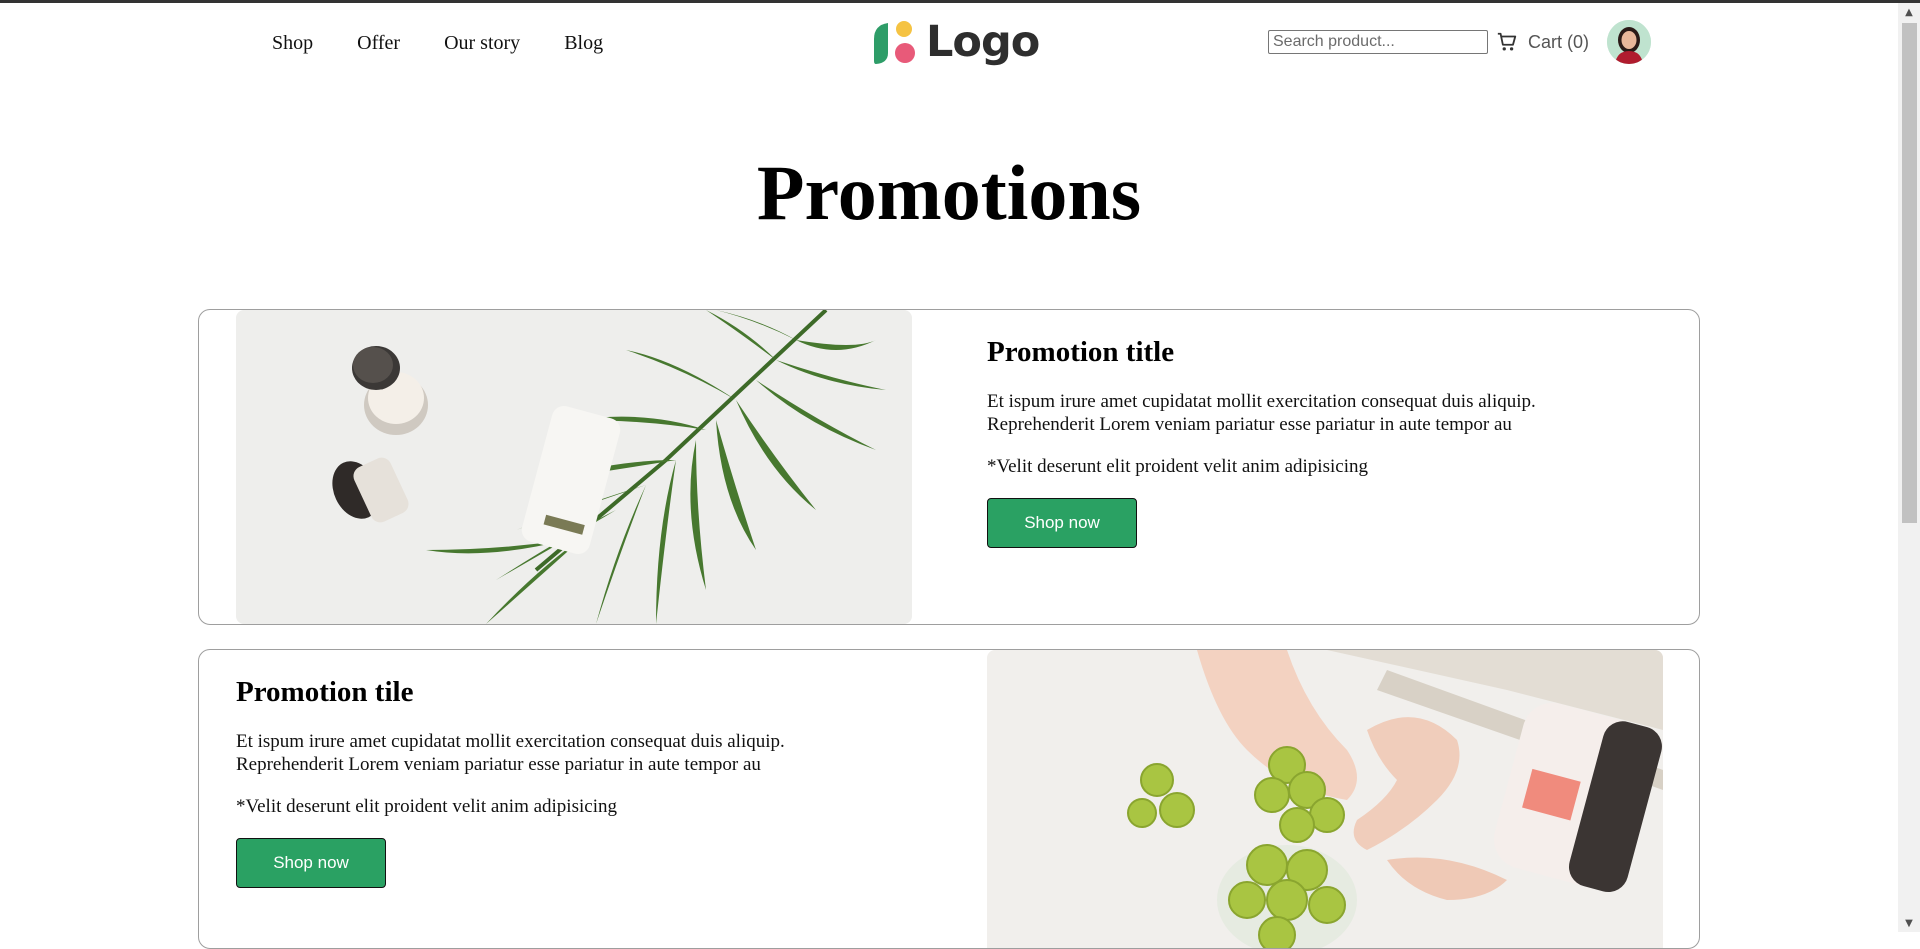  I want to click on promotion-title: Promotion tile, so click(325, 692).